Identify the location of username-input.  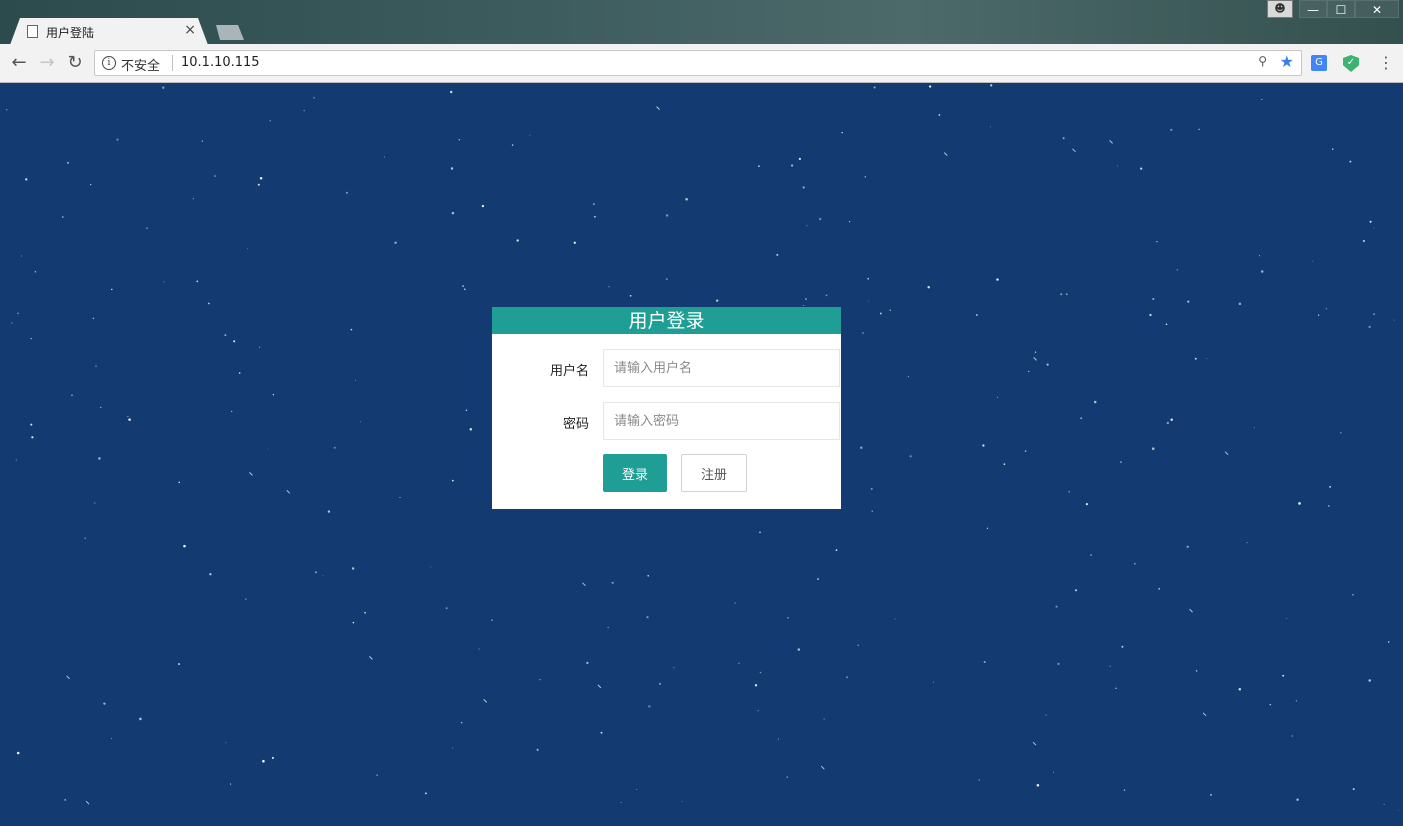
(721, 368).